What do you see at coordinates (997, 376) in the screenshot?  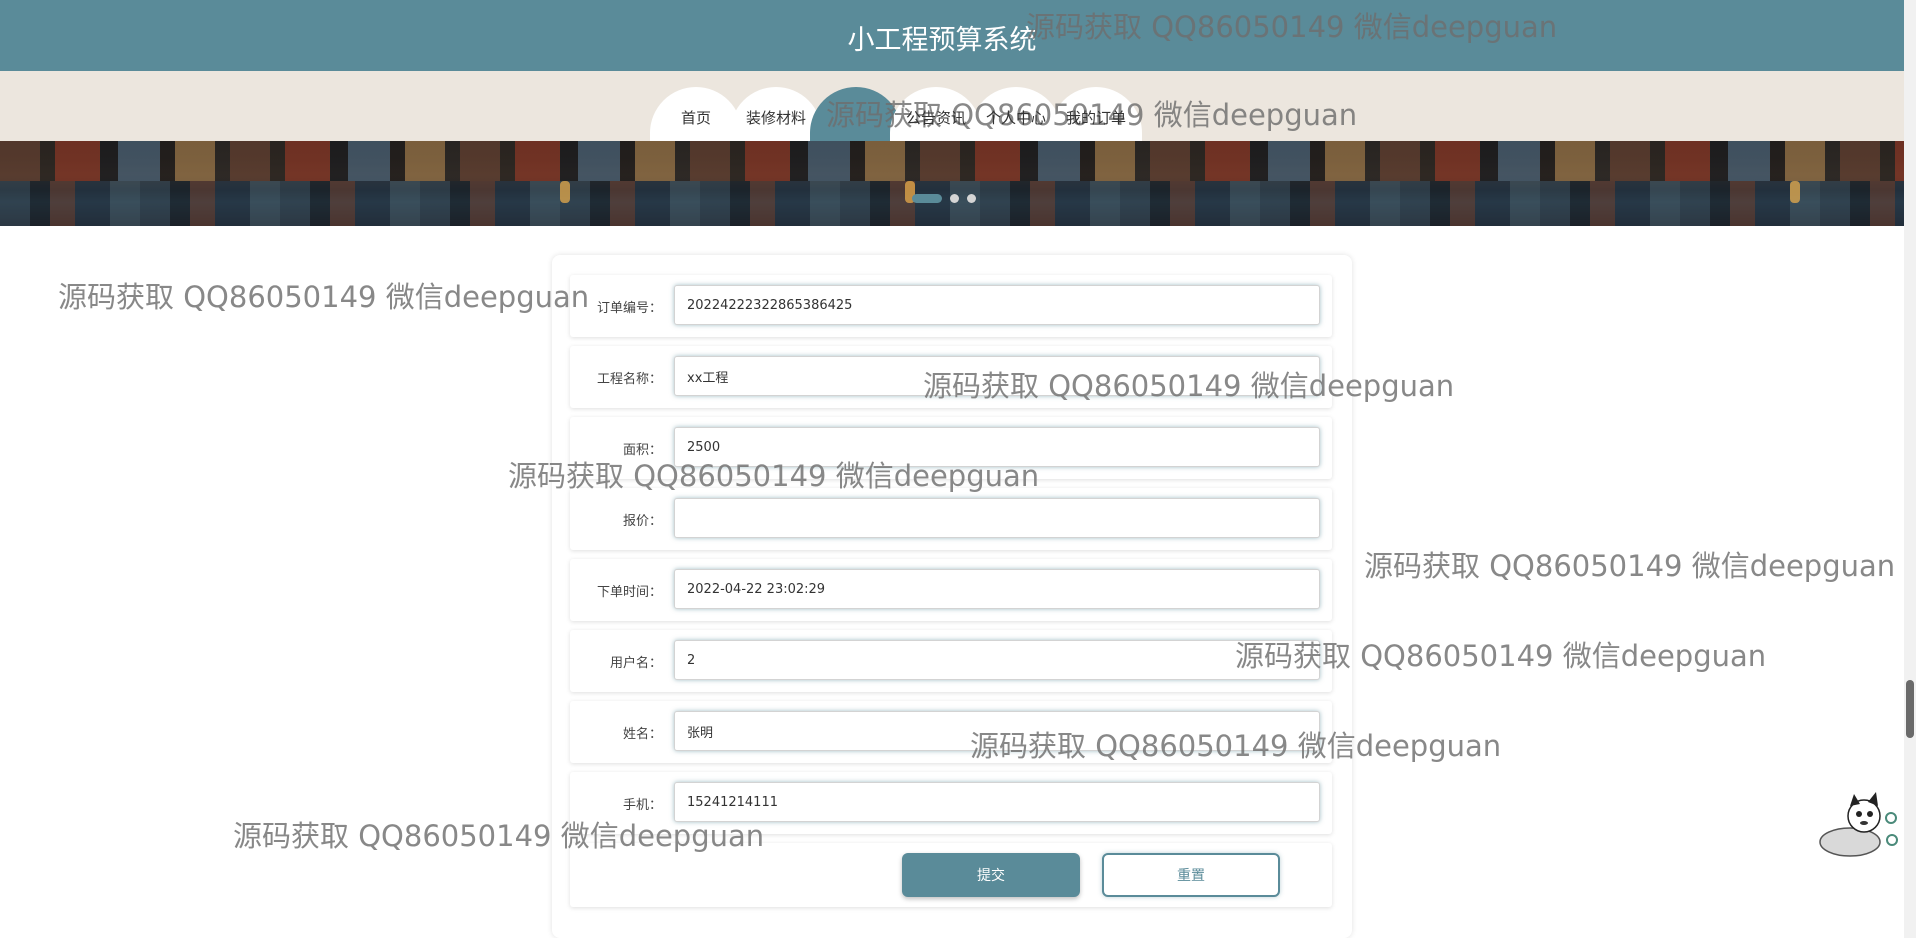 I see `project-name-input` at bounding box center [997, 376].